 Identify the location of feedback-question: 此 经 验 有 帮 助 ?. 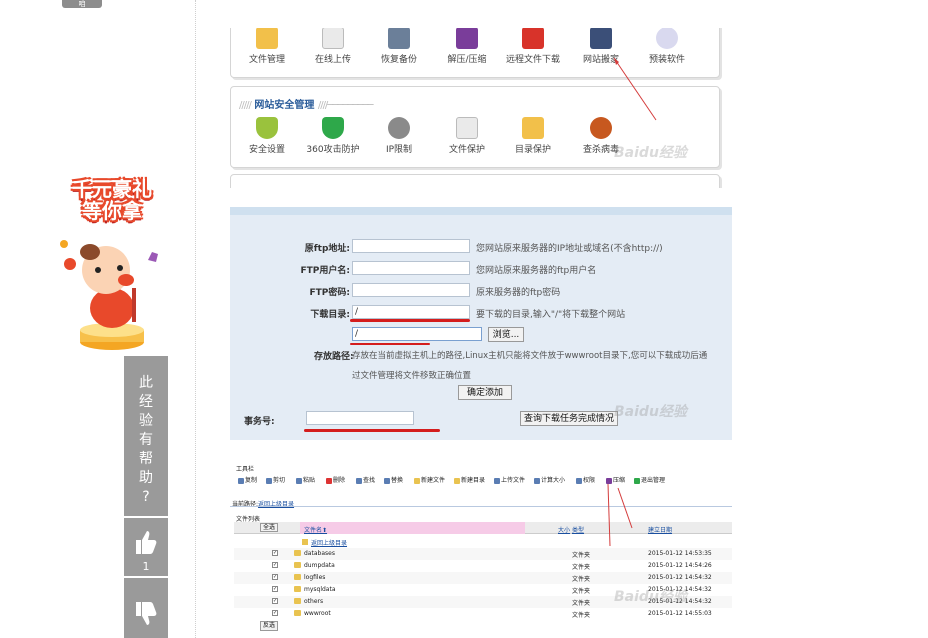
(146, 436).